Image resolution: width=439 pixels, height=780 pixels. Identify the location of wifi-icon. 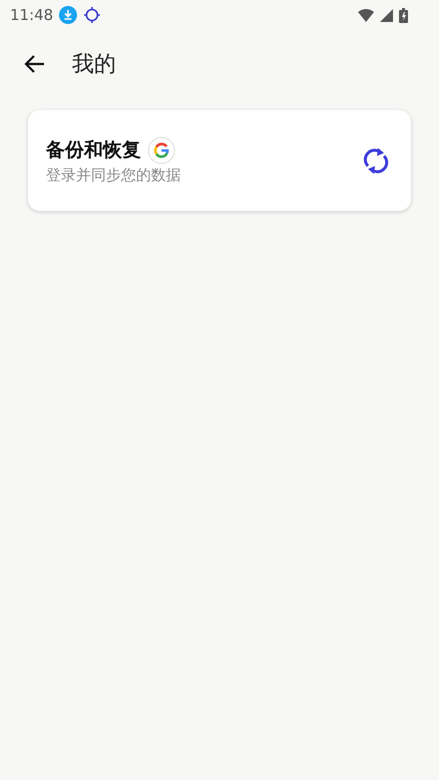
(366, 15).